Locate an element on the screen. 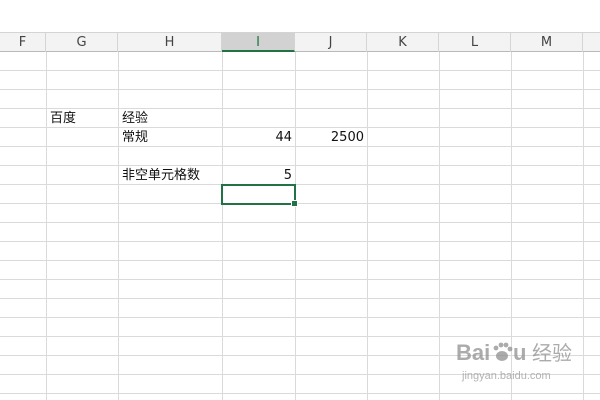 The image size is (600, 400). column-header-i: I is located at coordinates (258, 42).